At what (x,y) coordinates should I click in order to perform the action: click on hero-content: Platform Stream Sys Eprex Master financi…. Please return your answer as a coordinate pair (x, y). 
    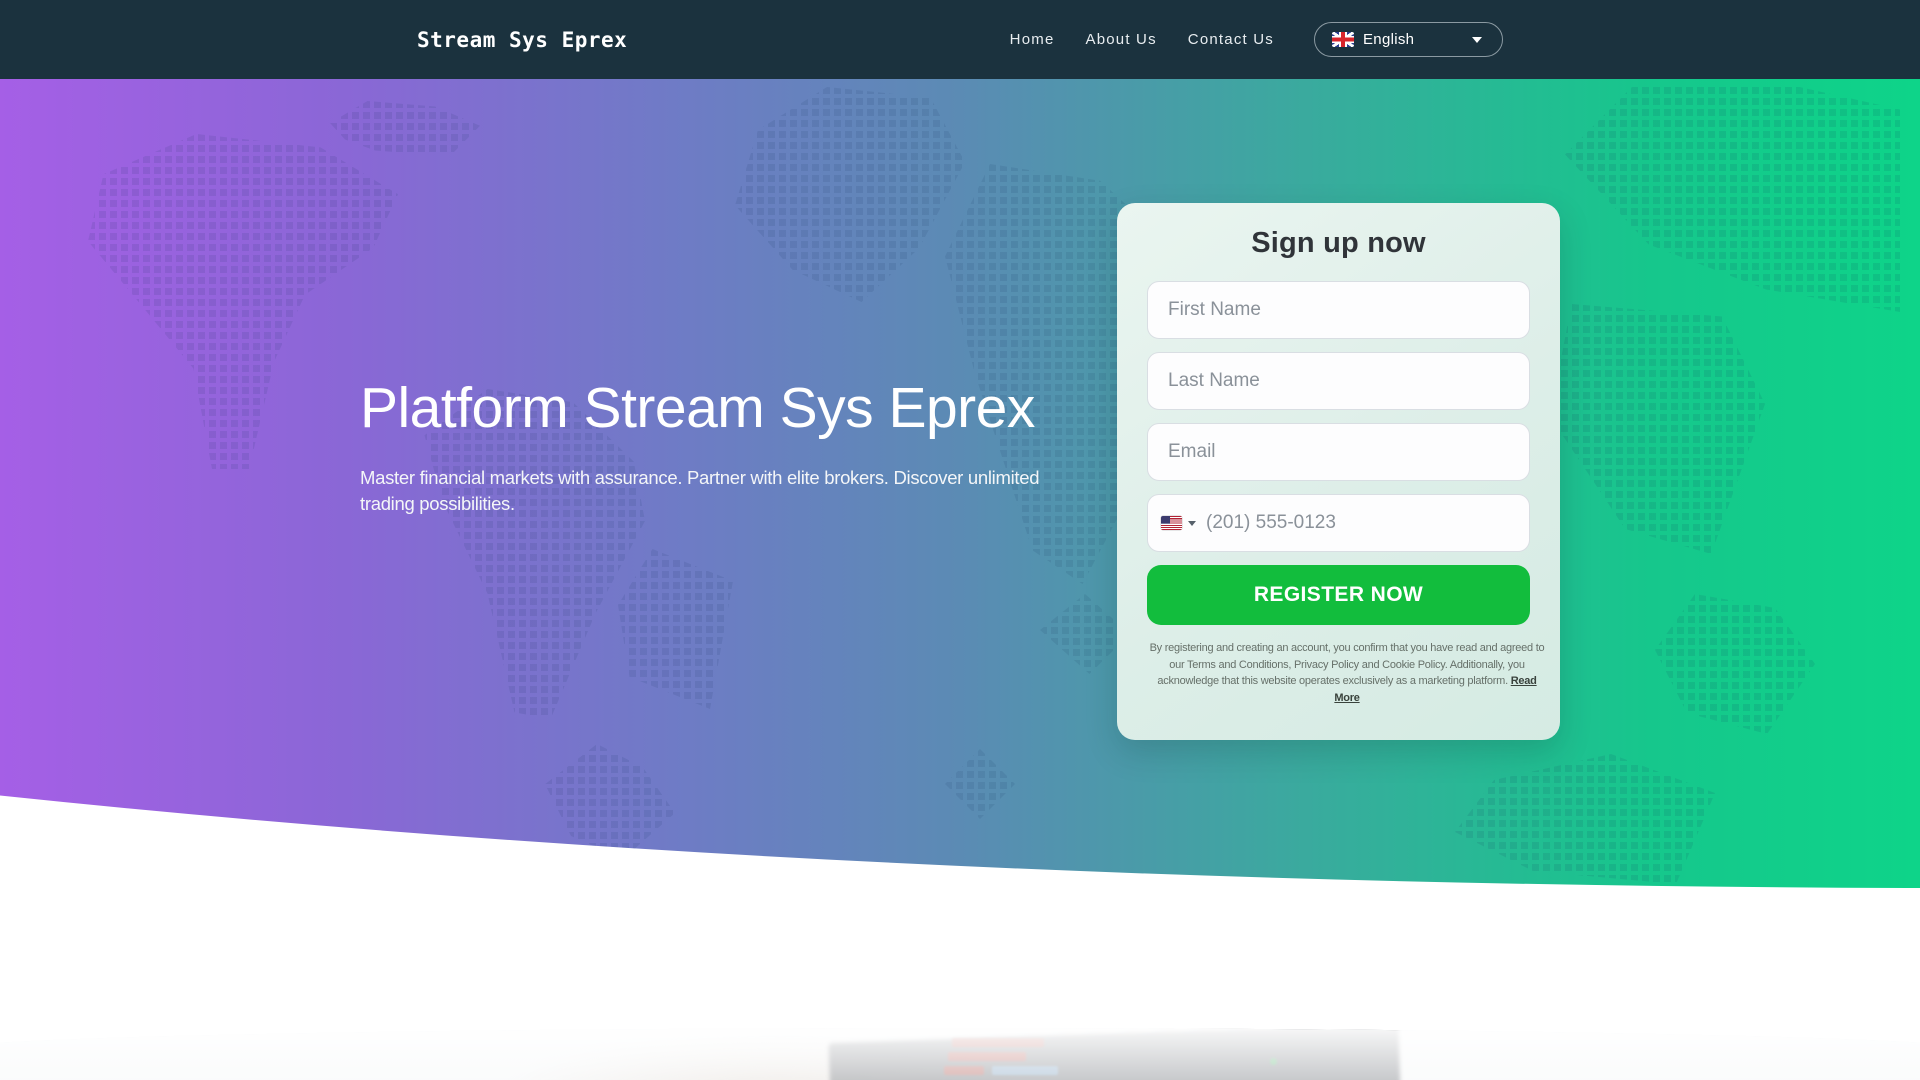
    Looking at the image, I should click on (730, 446).